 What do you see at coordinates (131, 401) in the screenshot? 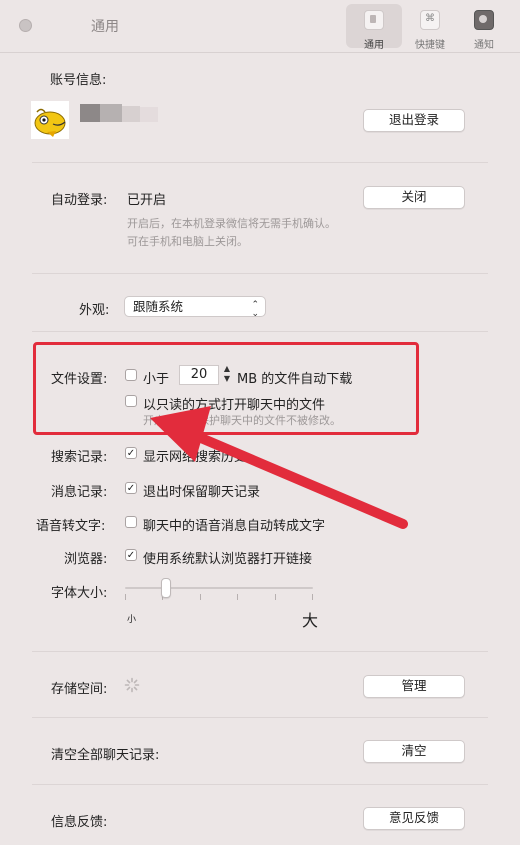
I see `readonly-files-checkbox` at bounding box center [131, 401].